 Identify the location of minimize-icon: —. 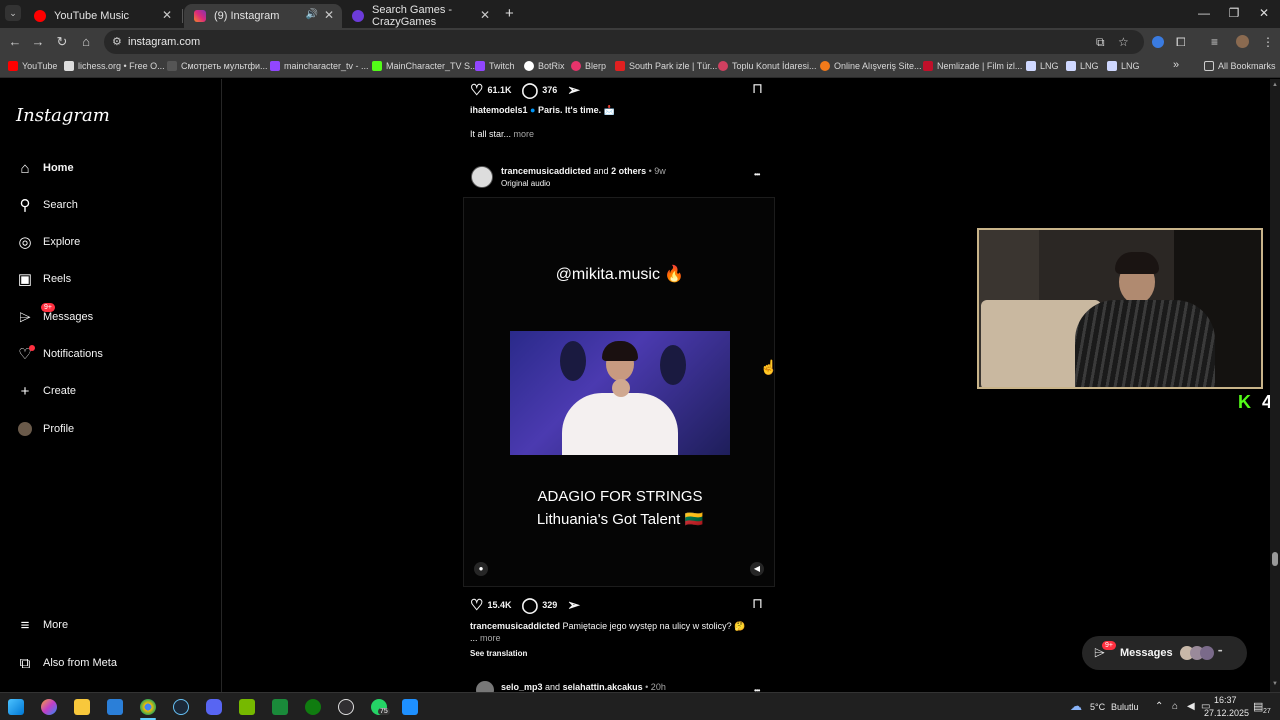
(1204, 13).